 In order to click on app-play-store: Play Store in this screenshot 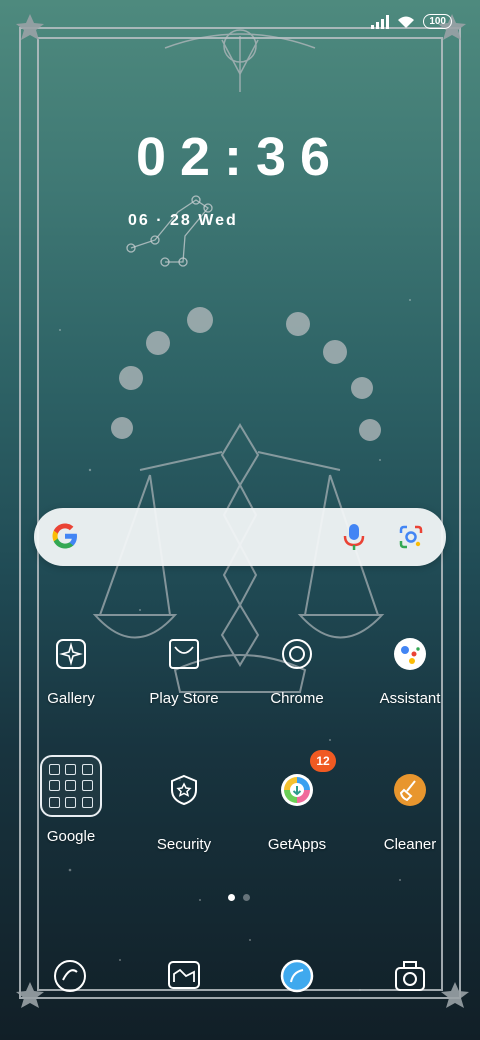, I will do `click(184, 668)`.